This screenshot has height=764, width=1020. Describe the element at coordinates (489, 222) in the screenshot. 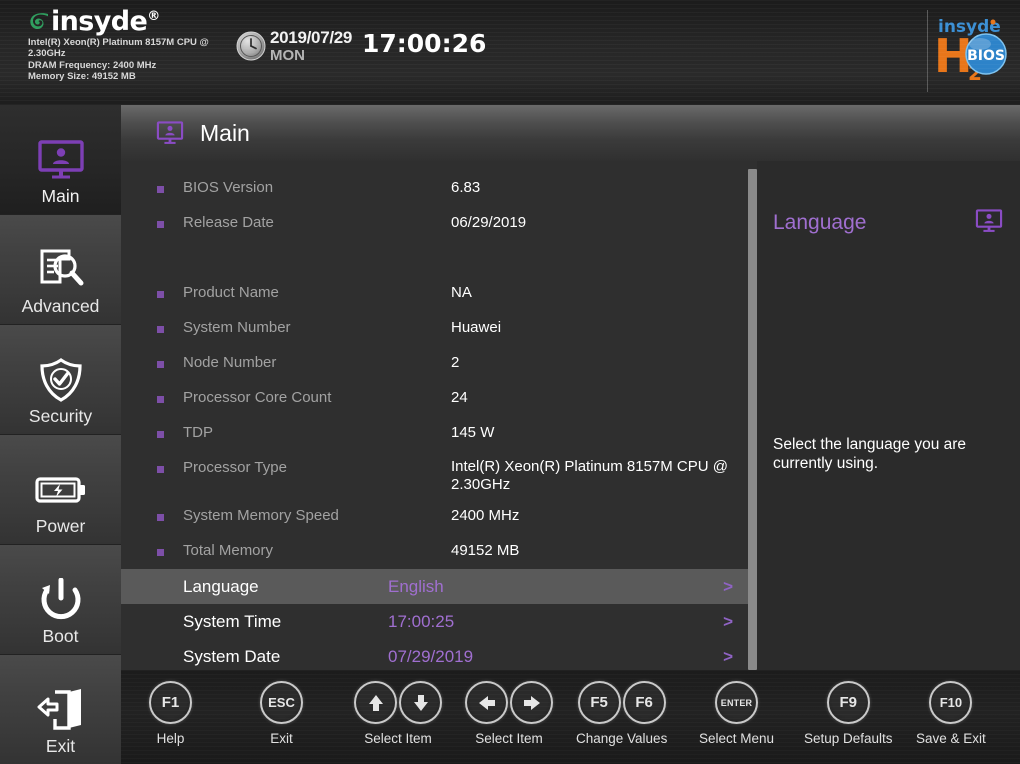

I see `info-row-value: 06/29/2019` at that location.